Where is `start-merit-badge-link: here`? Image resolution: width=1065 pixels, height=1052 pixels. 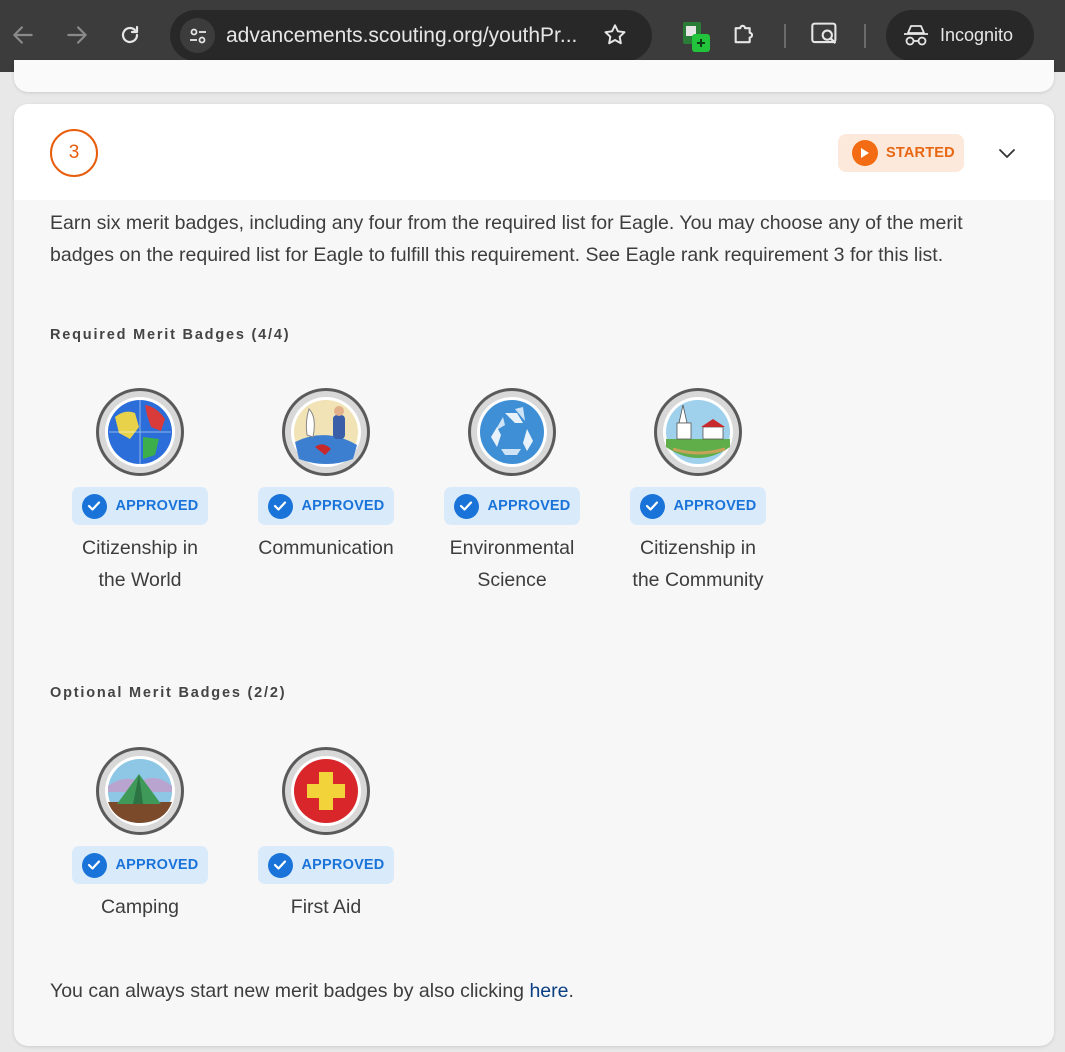 start-merit-badge-link: here is located at coordinates (548, 991).